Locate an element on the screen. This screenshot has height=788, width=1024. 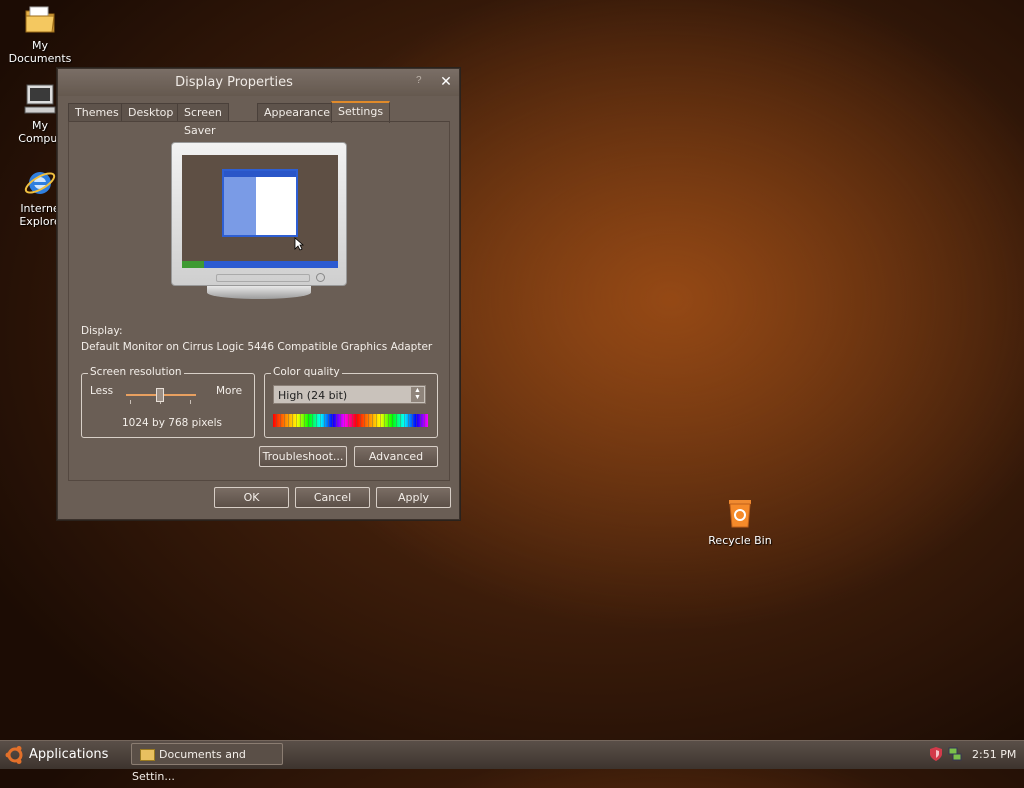
color-quality-group: Color quality High (24 bit) ▲ ▼ is located at coordinates (351, 402).